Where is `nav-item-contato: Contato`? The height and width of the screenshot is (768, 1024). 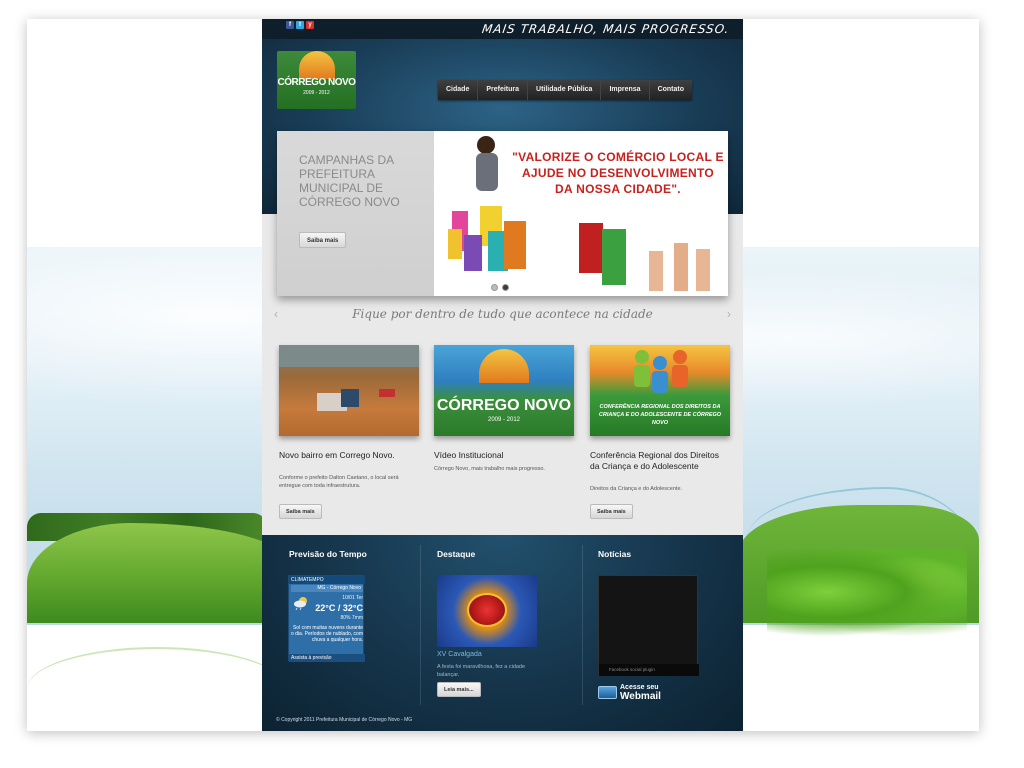 nav-item-contato: Contato is located at coordinates (671, 90).